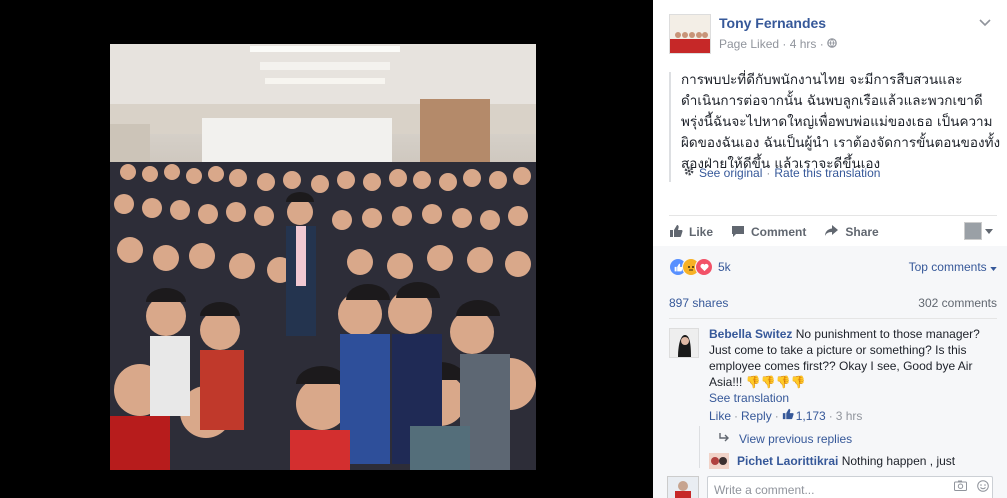  What do you see at coordinates (749, 44) in the screenshot?
I see `page-liked-status: Page Liked` at bounding box center [749, 44].